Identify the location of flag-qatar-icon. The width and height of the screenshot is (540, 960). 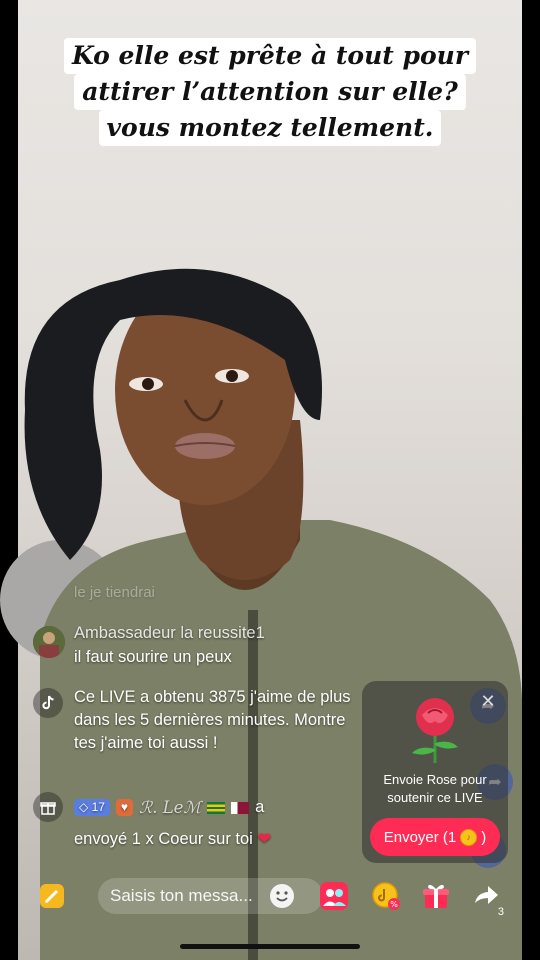
(240, 807).